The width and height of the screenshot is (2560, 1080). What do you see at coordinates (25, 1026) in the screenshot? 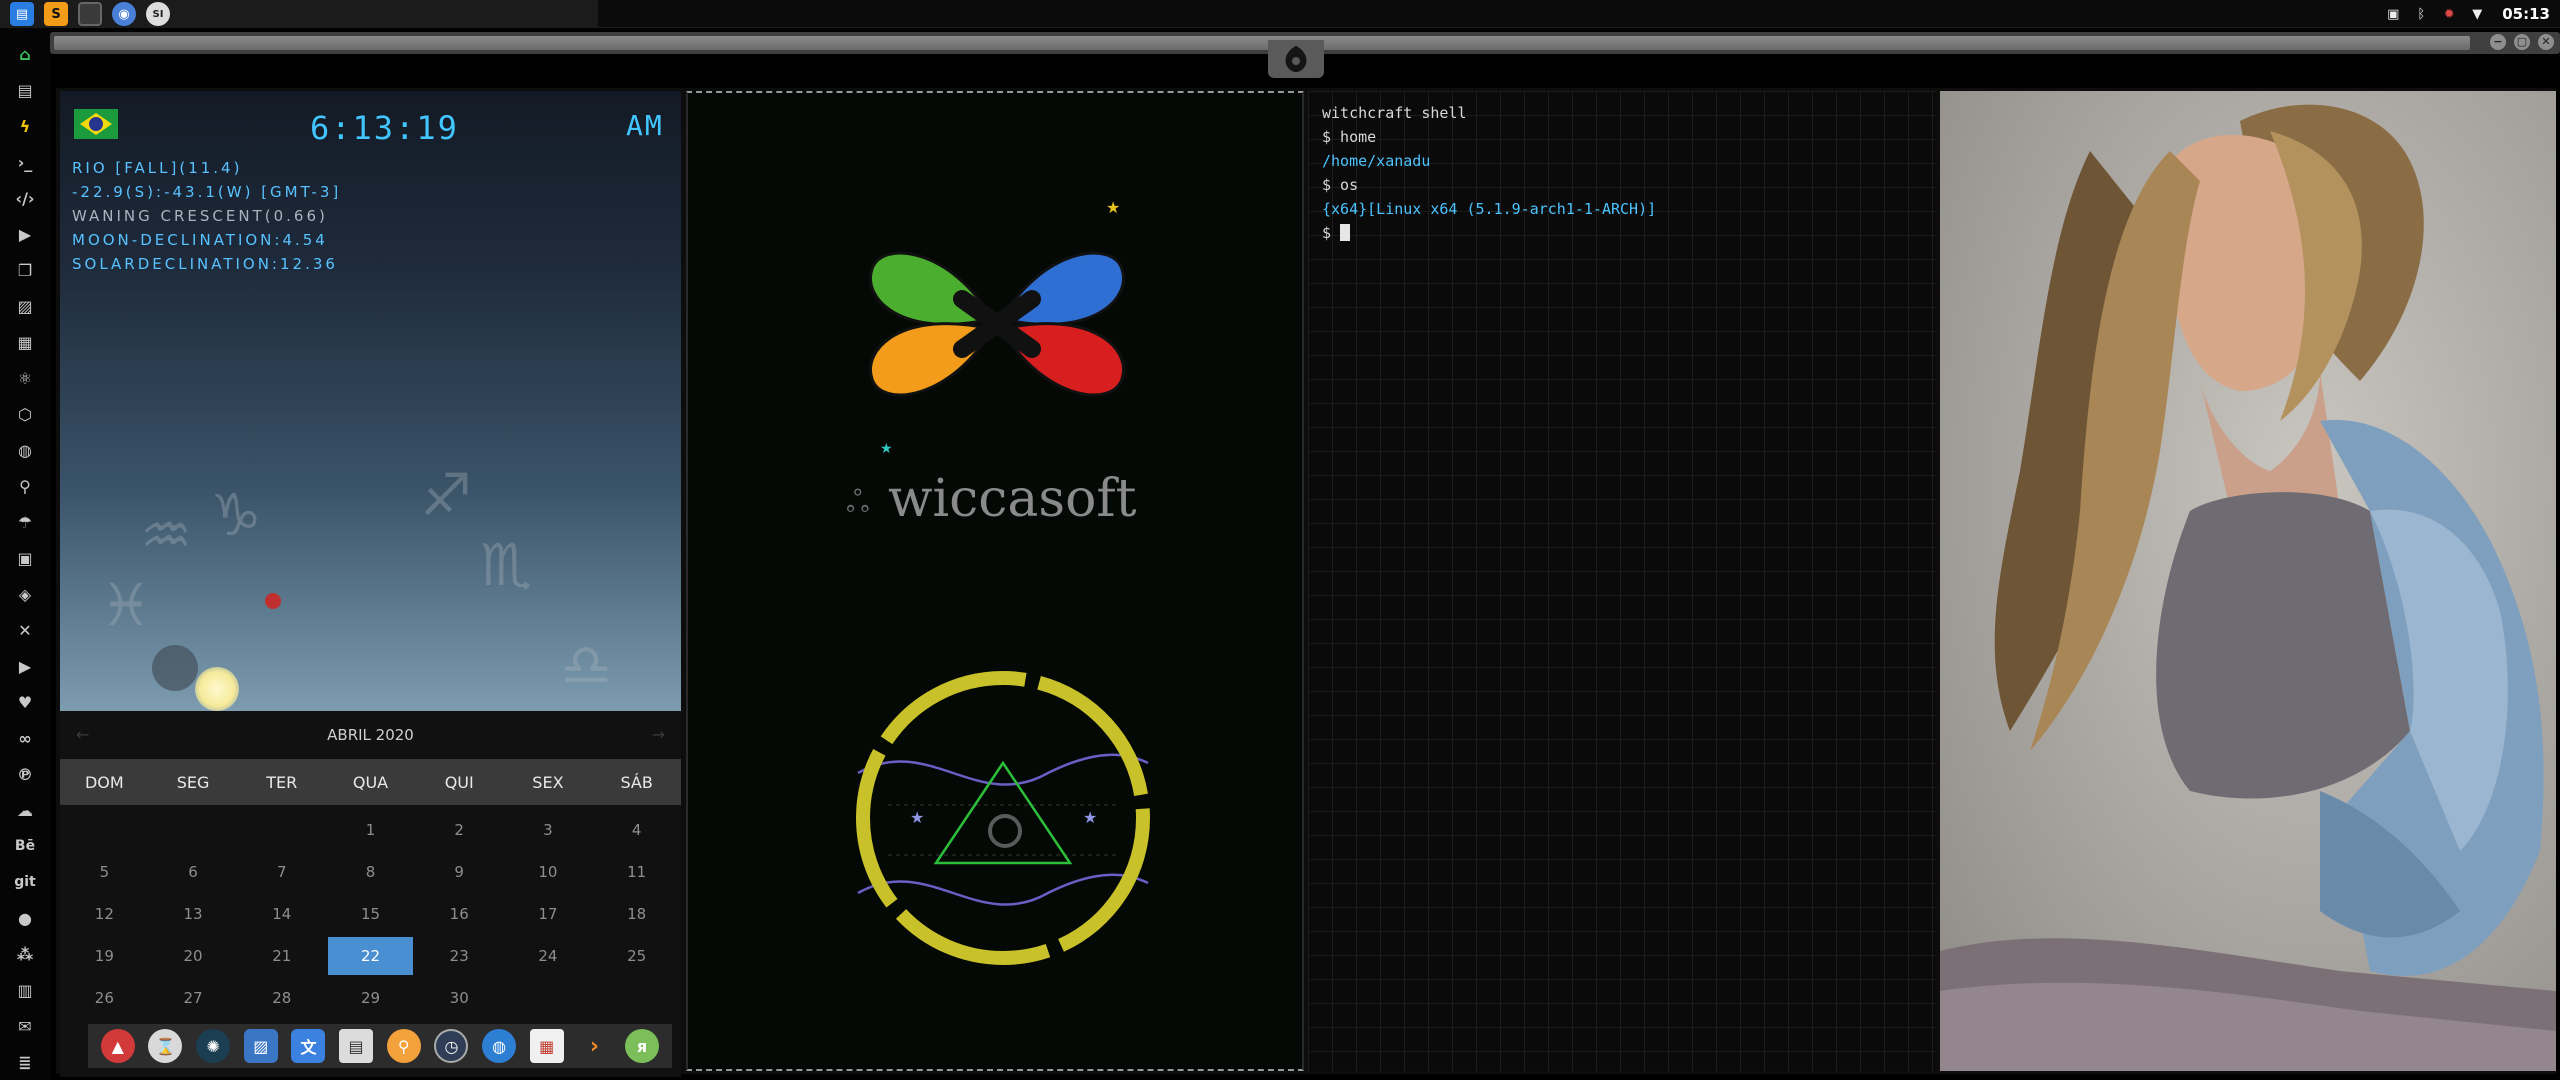
I see `mail-icon: ✉` at bounding box center [25, 1026].